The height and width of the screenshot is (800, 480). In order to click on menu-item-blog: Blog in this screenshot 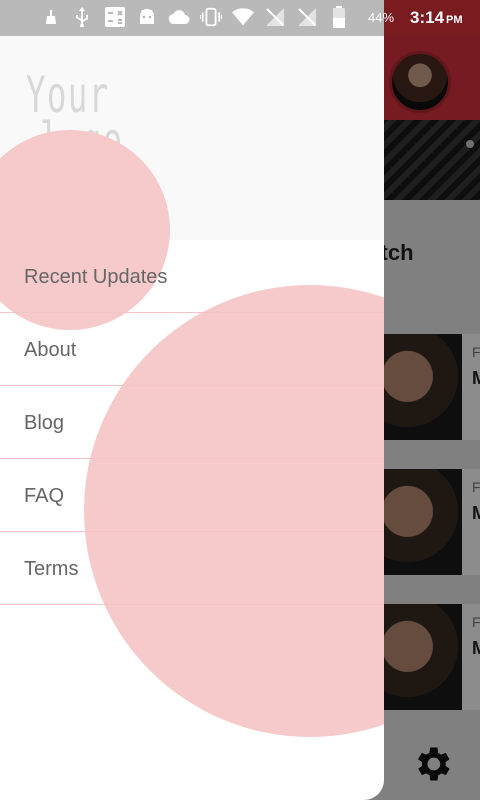, I will do `click(192, 422)`.